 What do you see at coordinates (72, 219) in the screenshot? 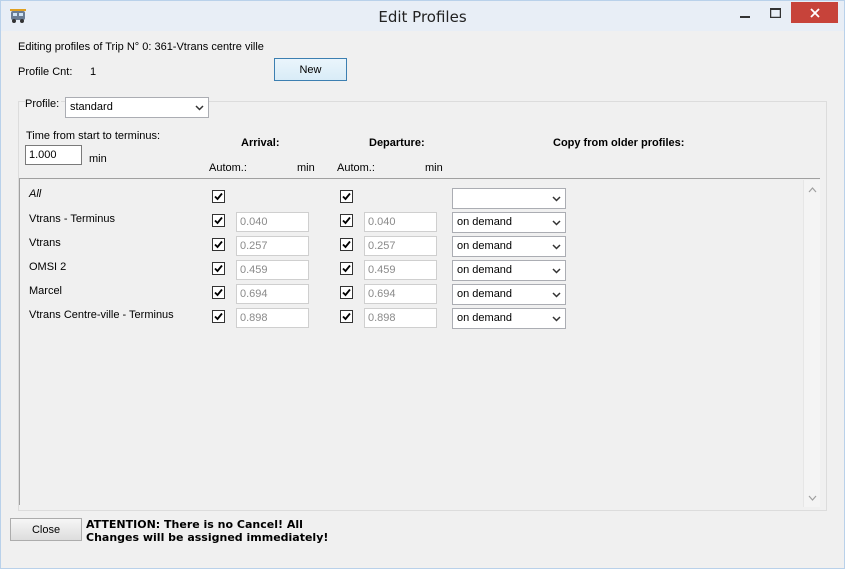
I see `row-label: Vtrans - Terminus` at bounding box center [72, 219].